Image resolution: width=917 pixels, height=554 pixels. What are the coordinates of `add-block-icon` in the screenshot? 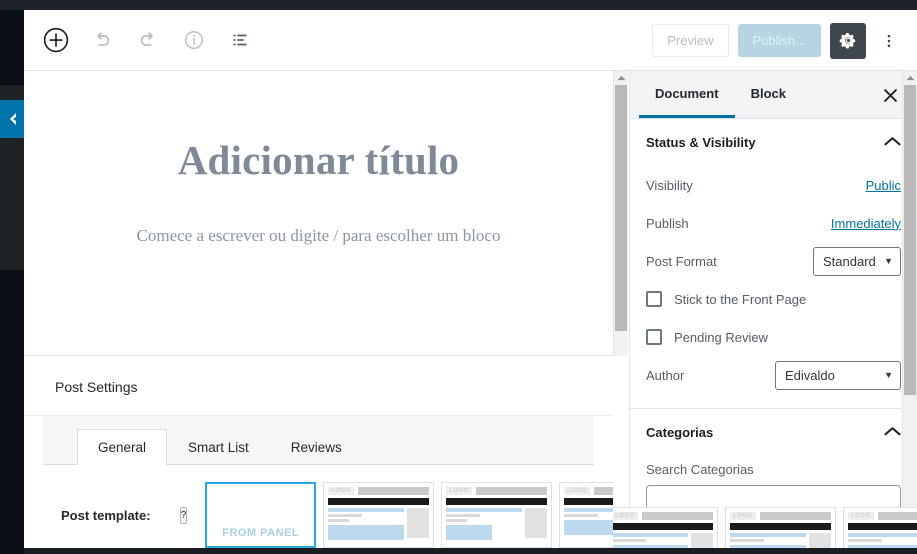 It's located at (56, 40).